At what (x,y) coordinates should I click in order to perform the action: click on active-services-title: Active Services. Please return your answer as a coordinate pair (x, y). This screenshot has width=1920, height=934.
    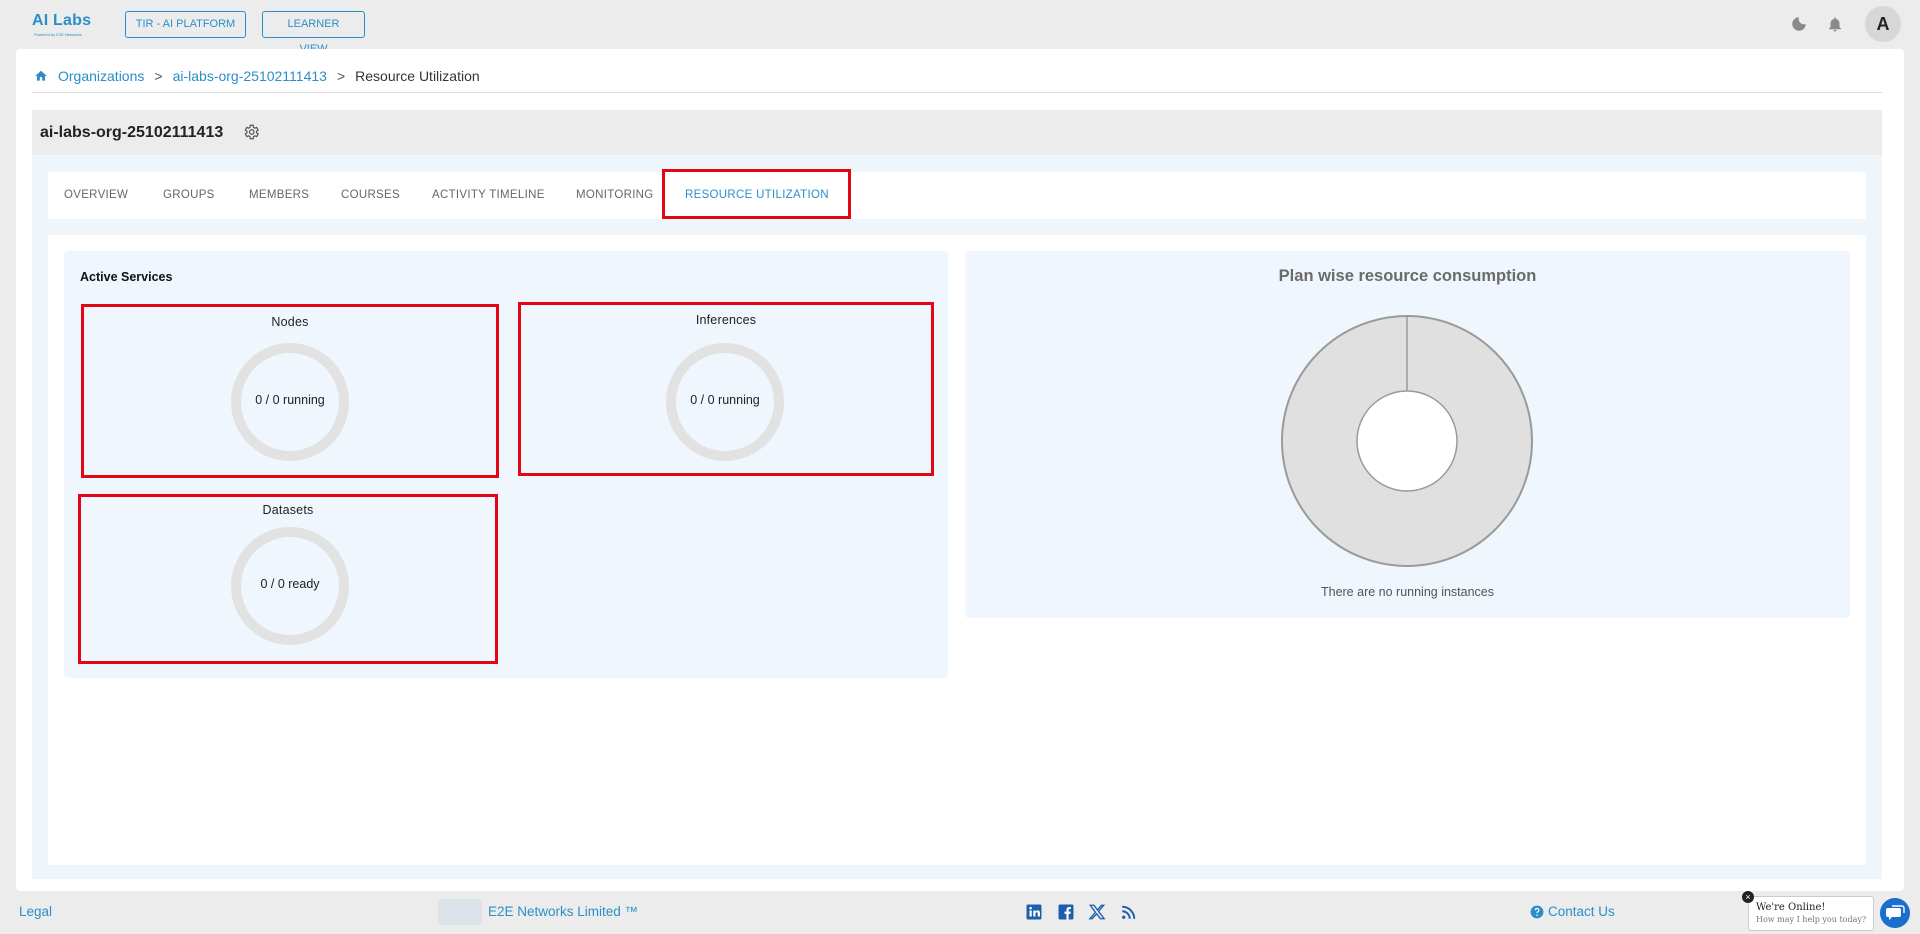
    Looking at the image, I should click on (126, 277).